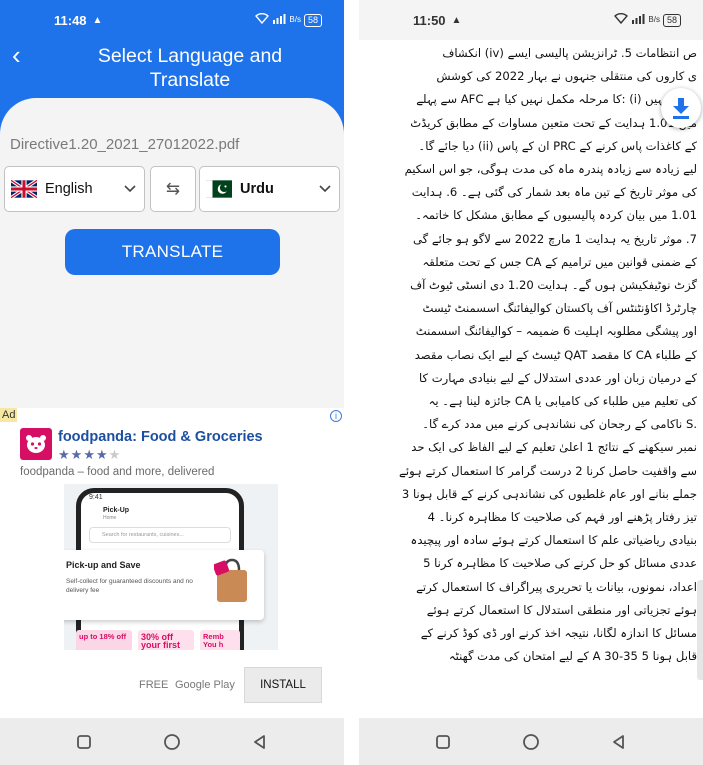  I want to click on promo-tile: Remb You h, so click(220, 640).